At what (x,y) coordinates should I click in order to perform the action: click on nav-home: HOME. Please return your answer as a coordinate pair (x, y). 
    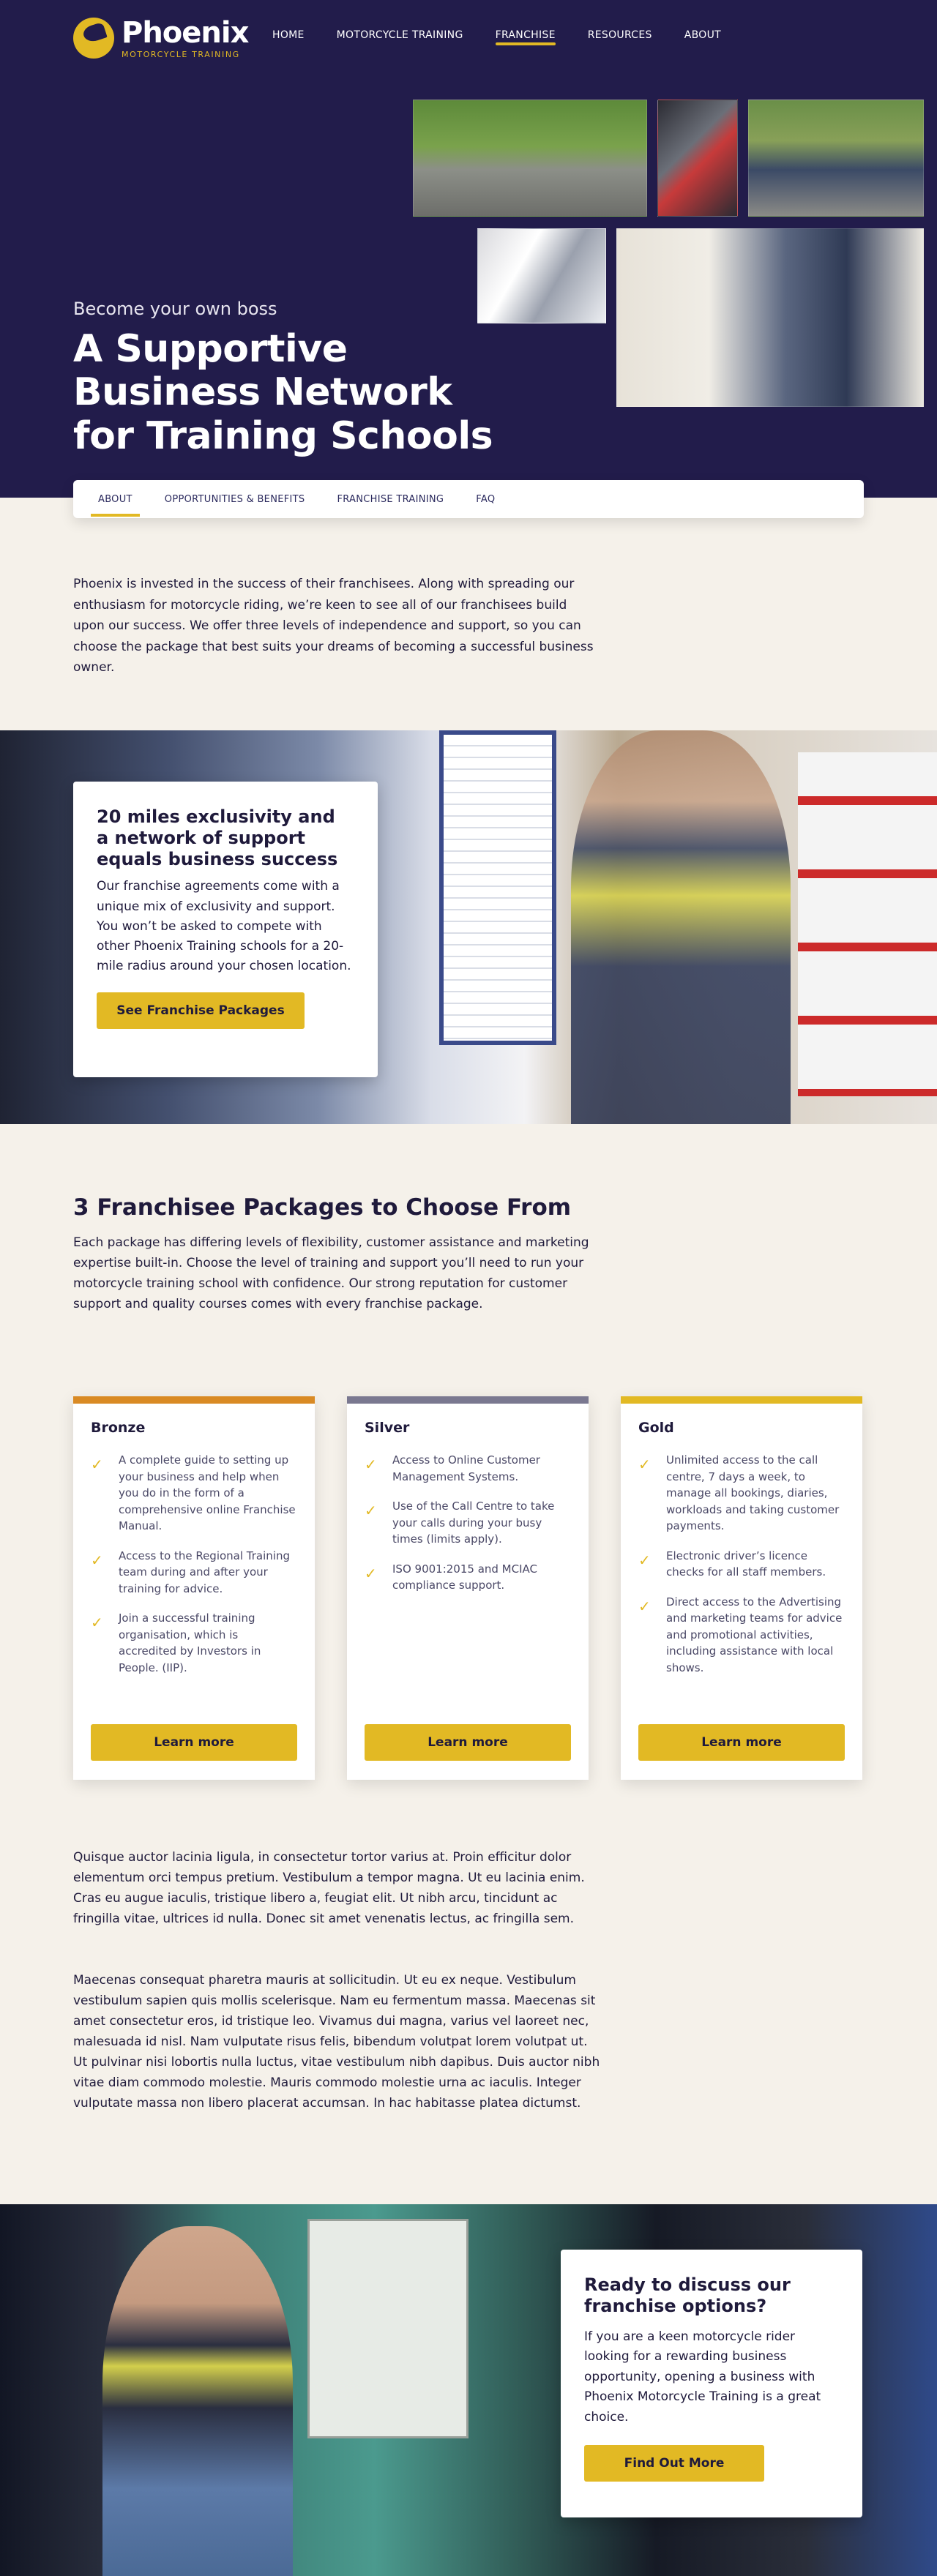
    Looking at the image, I should click on (288, 35).